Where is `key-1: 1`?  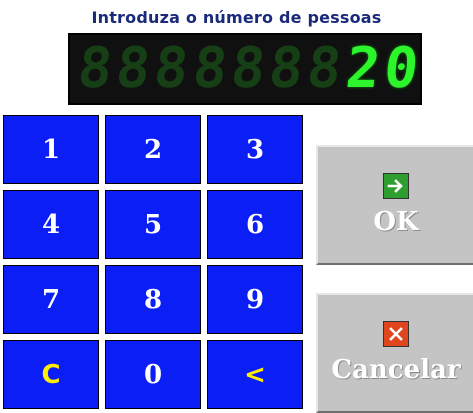 key-1: 1 is located at coordinates (51, 149).